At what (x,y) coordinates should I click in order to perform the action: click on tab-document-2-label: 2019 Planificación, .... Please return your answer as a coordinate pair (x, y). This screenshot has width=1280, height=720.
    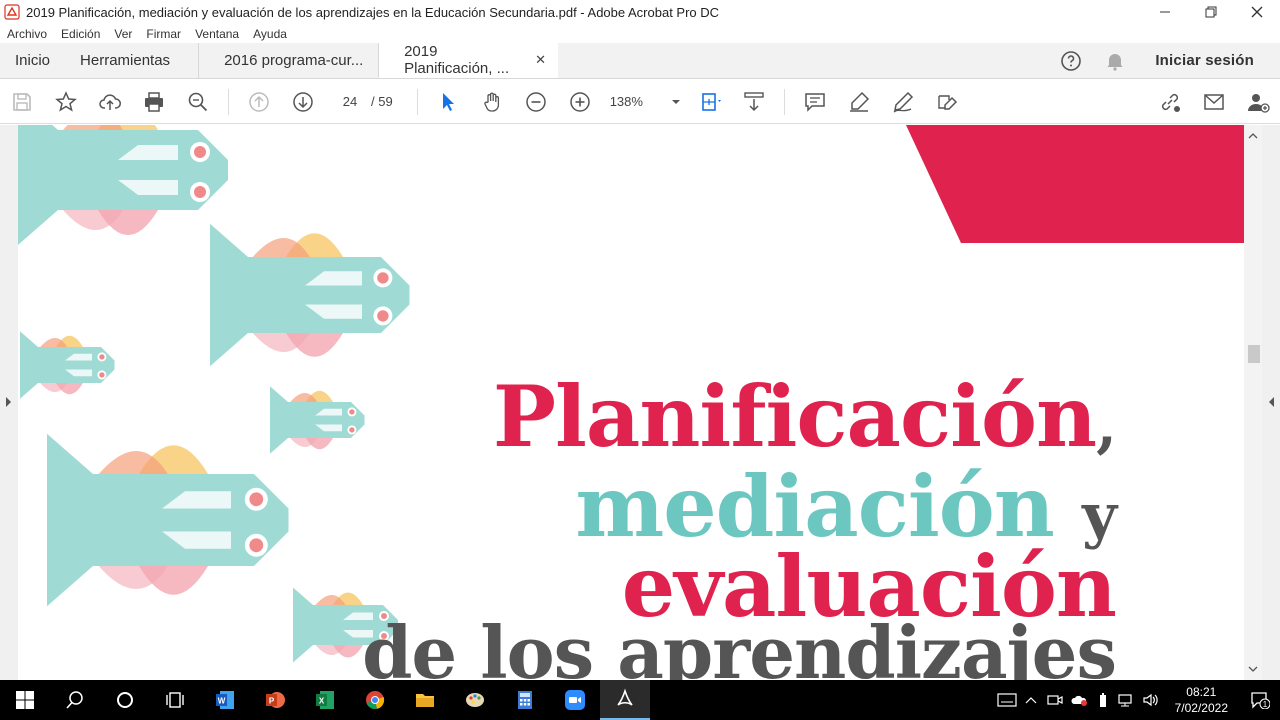
    Looking at the image, I should click on (457, 60).